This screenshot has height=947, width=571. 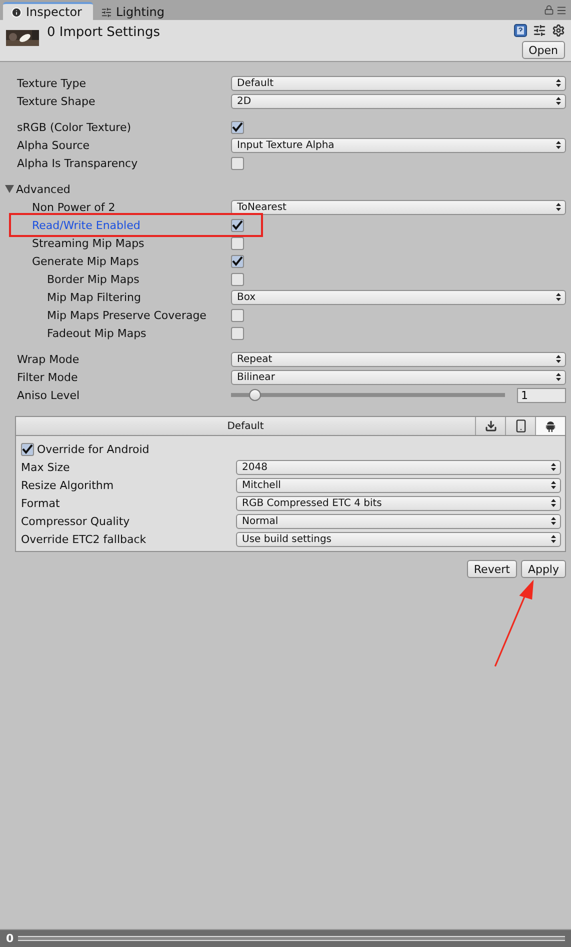 What do you see at coordinates (255, 395) in the screenshot?
I see `slider-thumb` at bounding box center [255, 395].